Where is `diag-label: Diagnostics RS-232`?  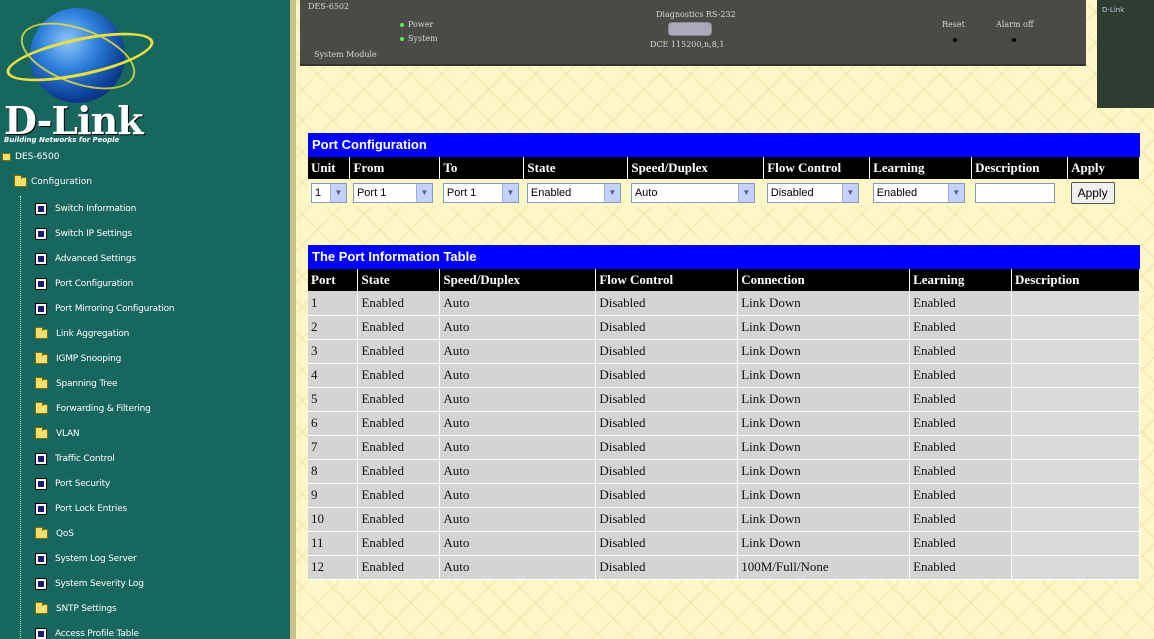
diag-label: Diagnostics RS-232 is located at coordinates (696, 14).